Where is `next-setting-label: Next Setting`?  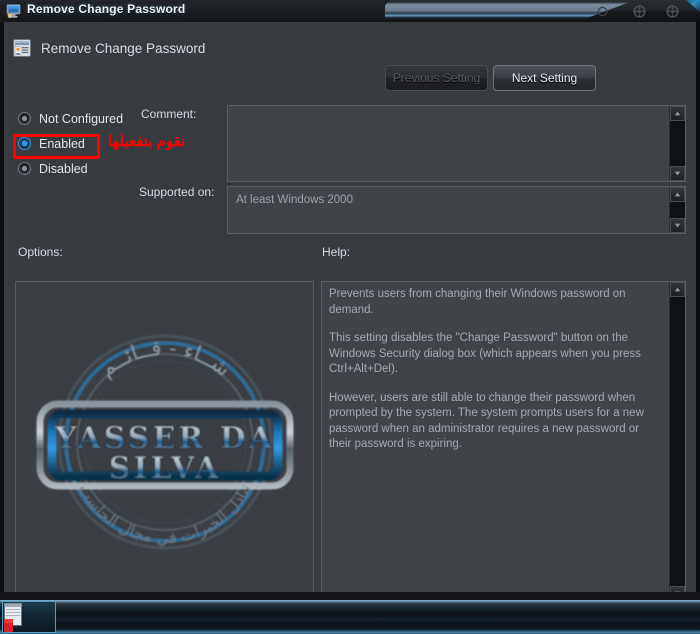
next-setting-label: Next Setting is located at coordinates (544, 78).